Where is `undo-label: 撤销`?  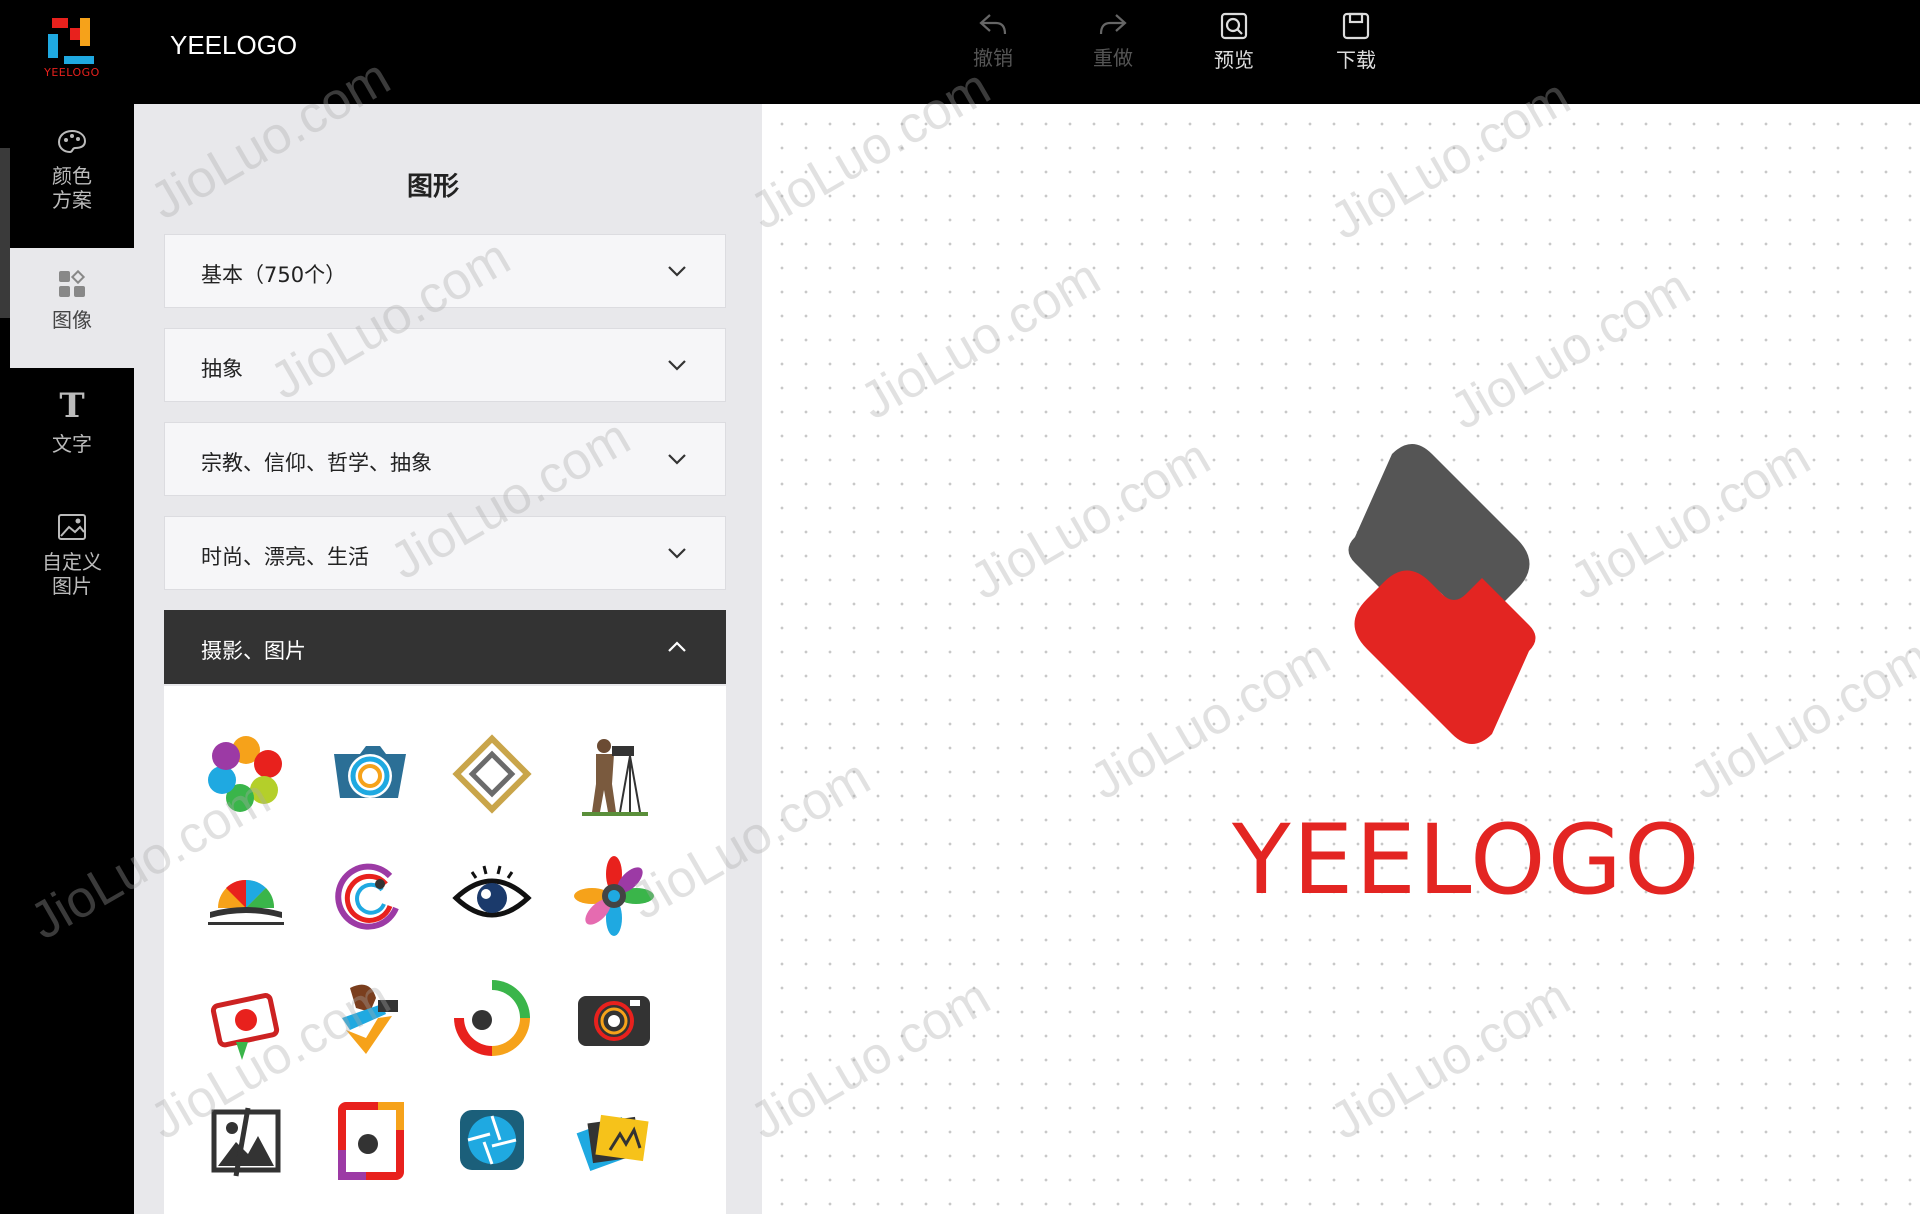 undo-label: 撤销 is located at coordinates (993, 58).